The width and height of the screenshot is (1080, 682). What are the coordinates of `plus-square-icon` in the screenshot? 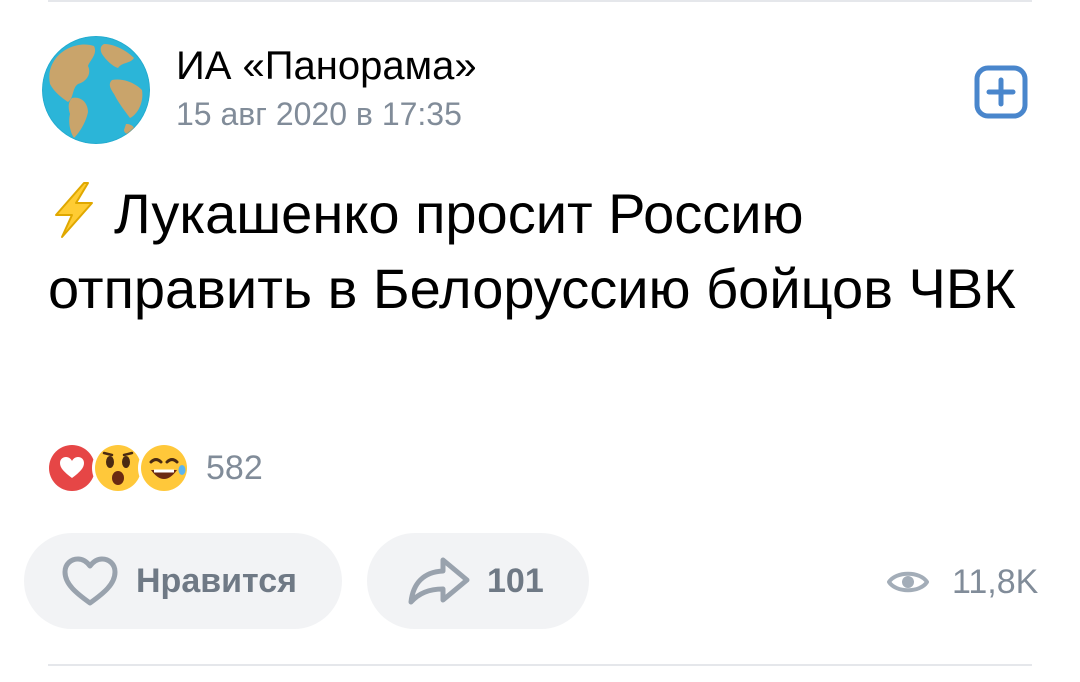 It's located at (1001, 92).